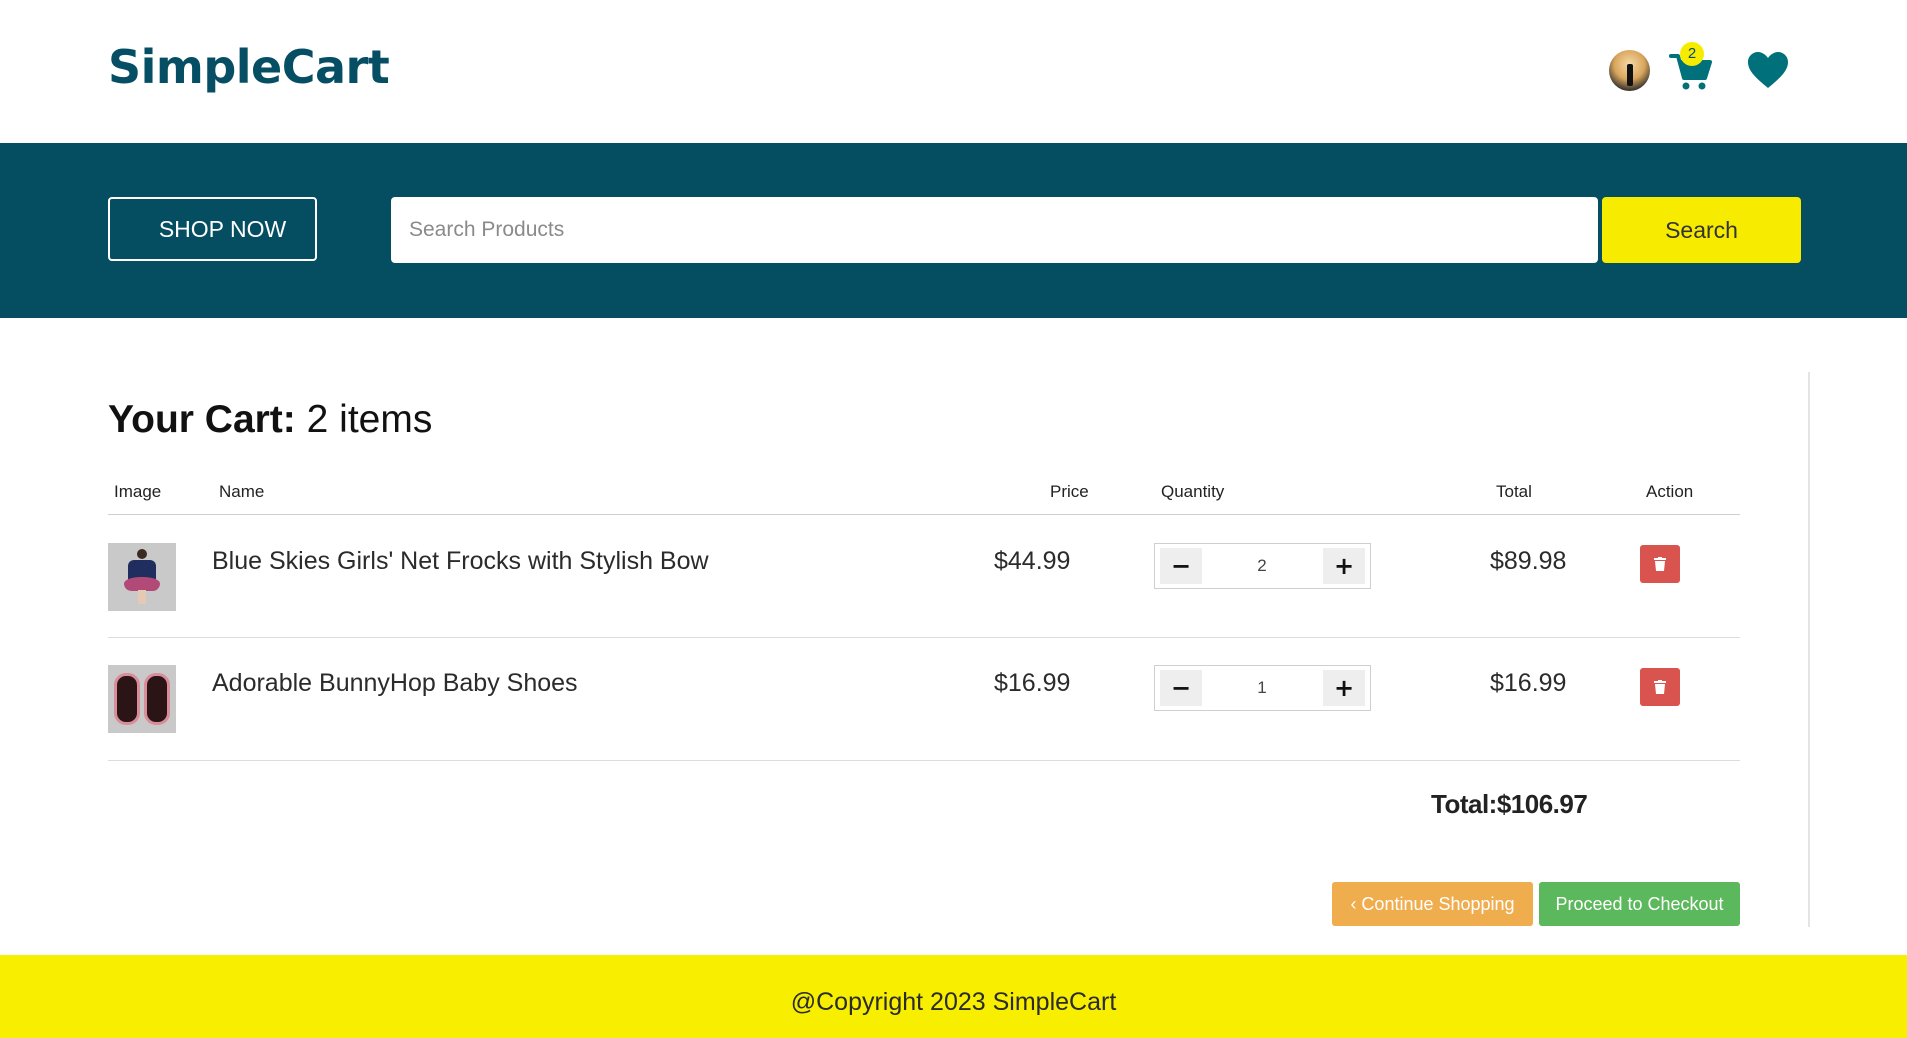  Describe the element at coordinates (395, 683) in the screenshot. I see `product-name: Adorable BunnyHop Baby Shoes` at that location.